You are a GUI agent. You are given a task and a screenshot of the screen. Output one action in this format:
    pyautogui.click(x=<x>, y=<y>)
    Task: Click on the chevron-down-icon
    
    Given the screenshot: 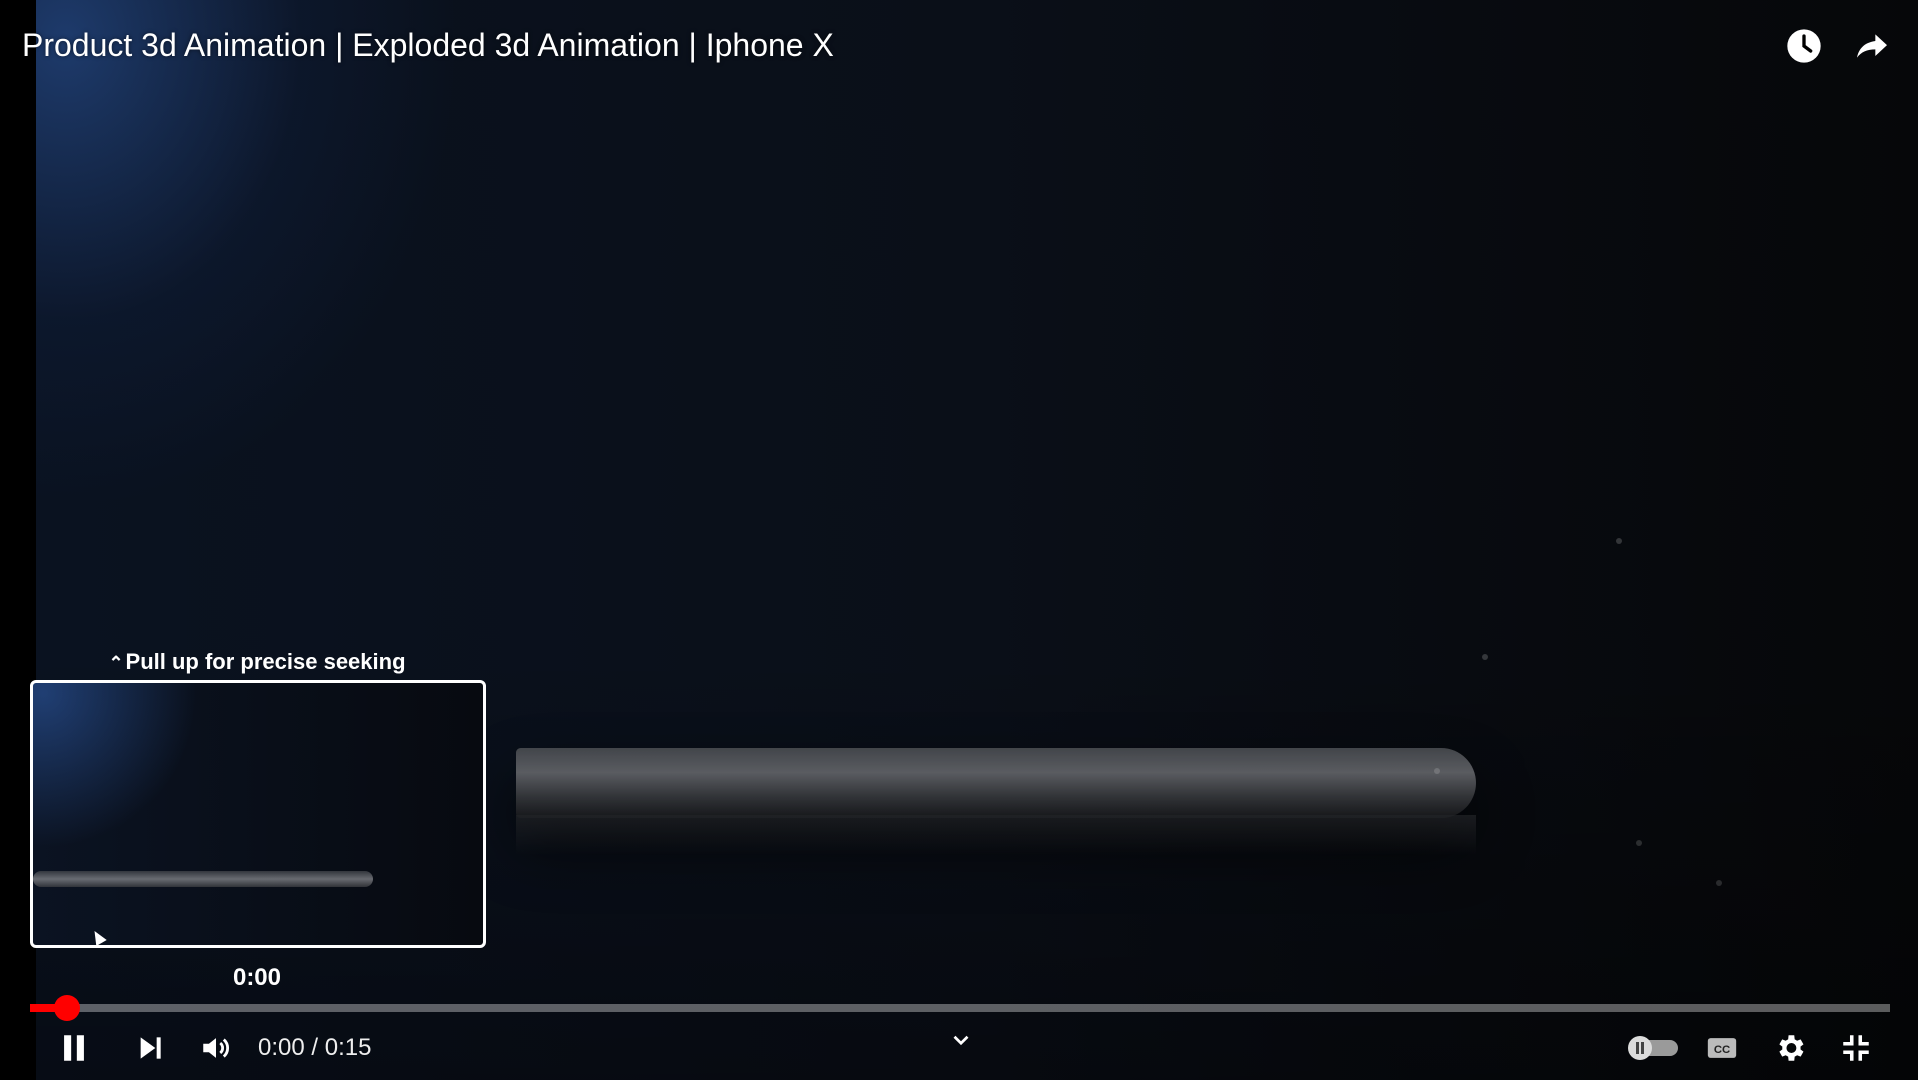 What is the action you would take?
    pyautogui.click(x=961, y=1040)
    